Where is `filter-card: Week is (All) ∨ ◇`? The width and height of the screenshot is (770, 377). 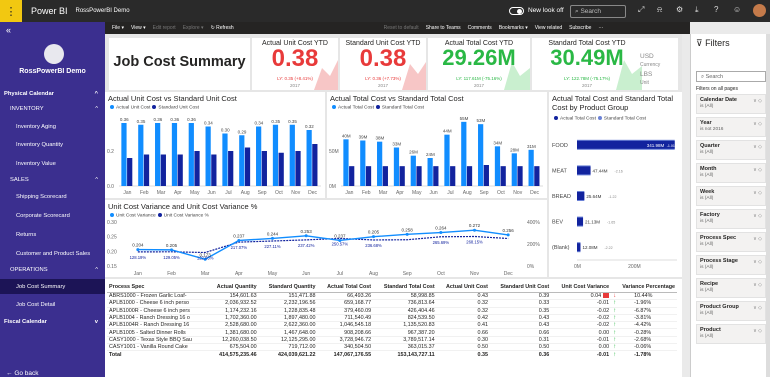
filter-card: Week is (All) ∨ ◇ is located at coordinates (731, 196).